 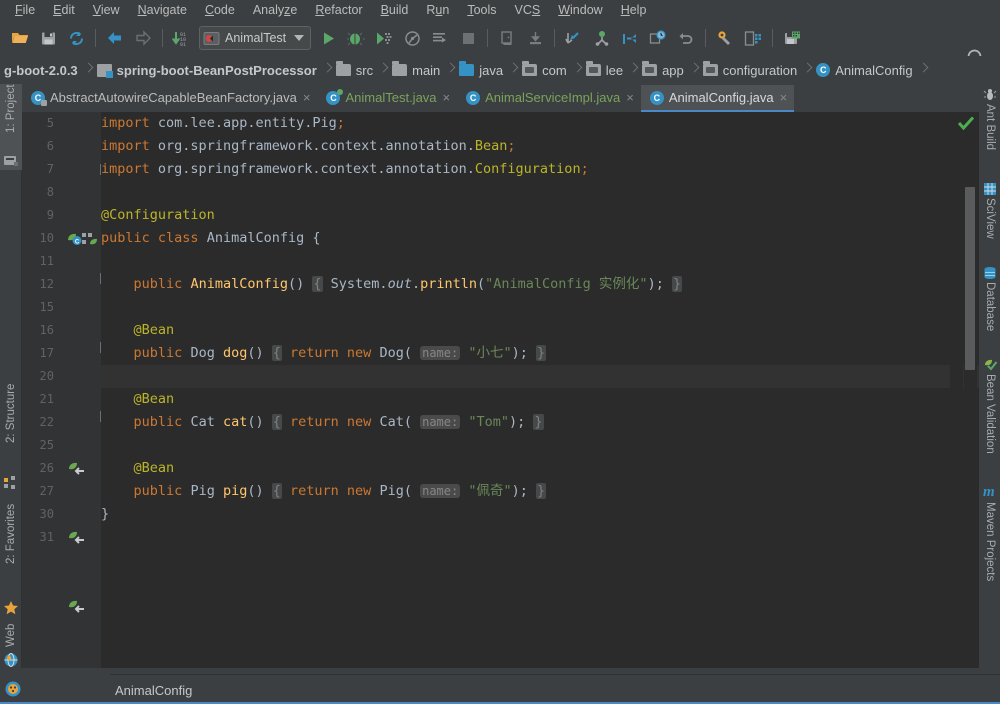 What do you see at coordinates (574, 38) in the screenshot?
I see `update-project-icon` at bounding box center [574, 38].